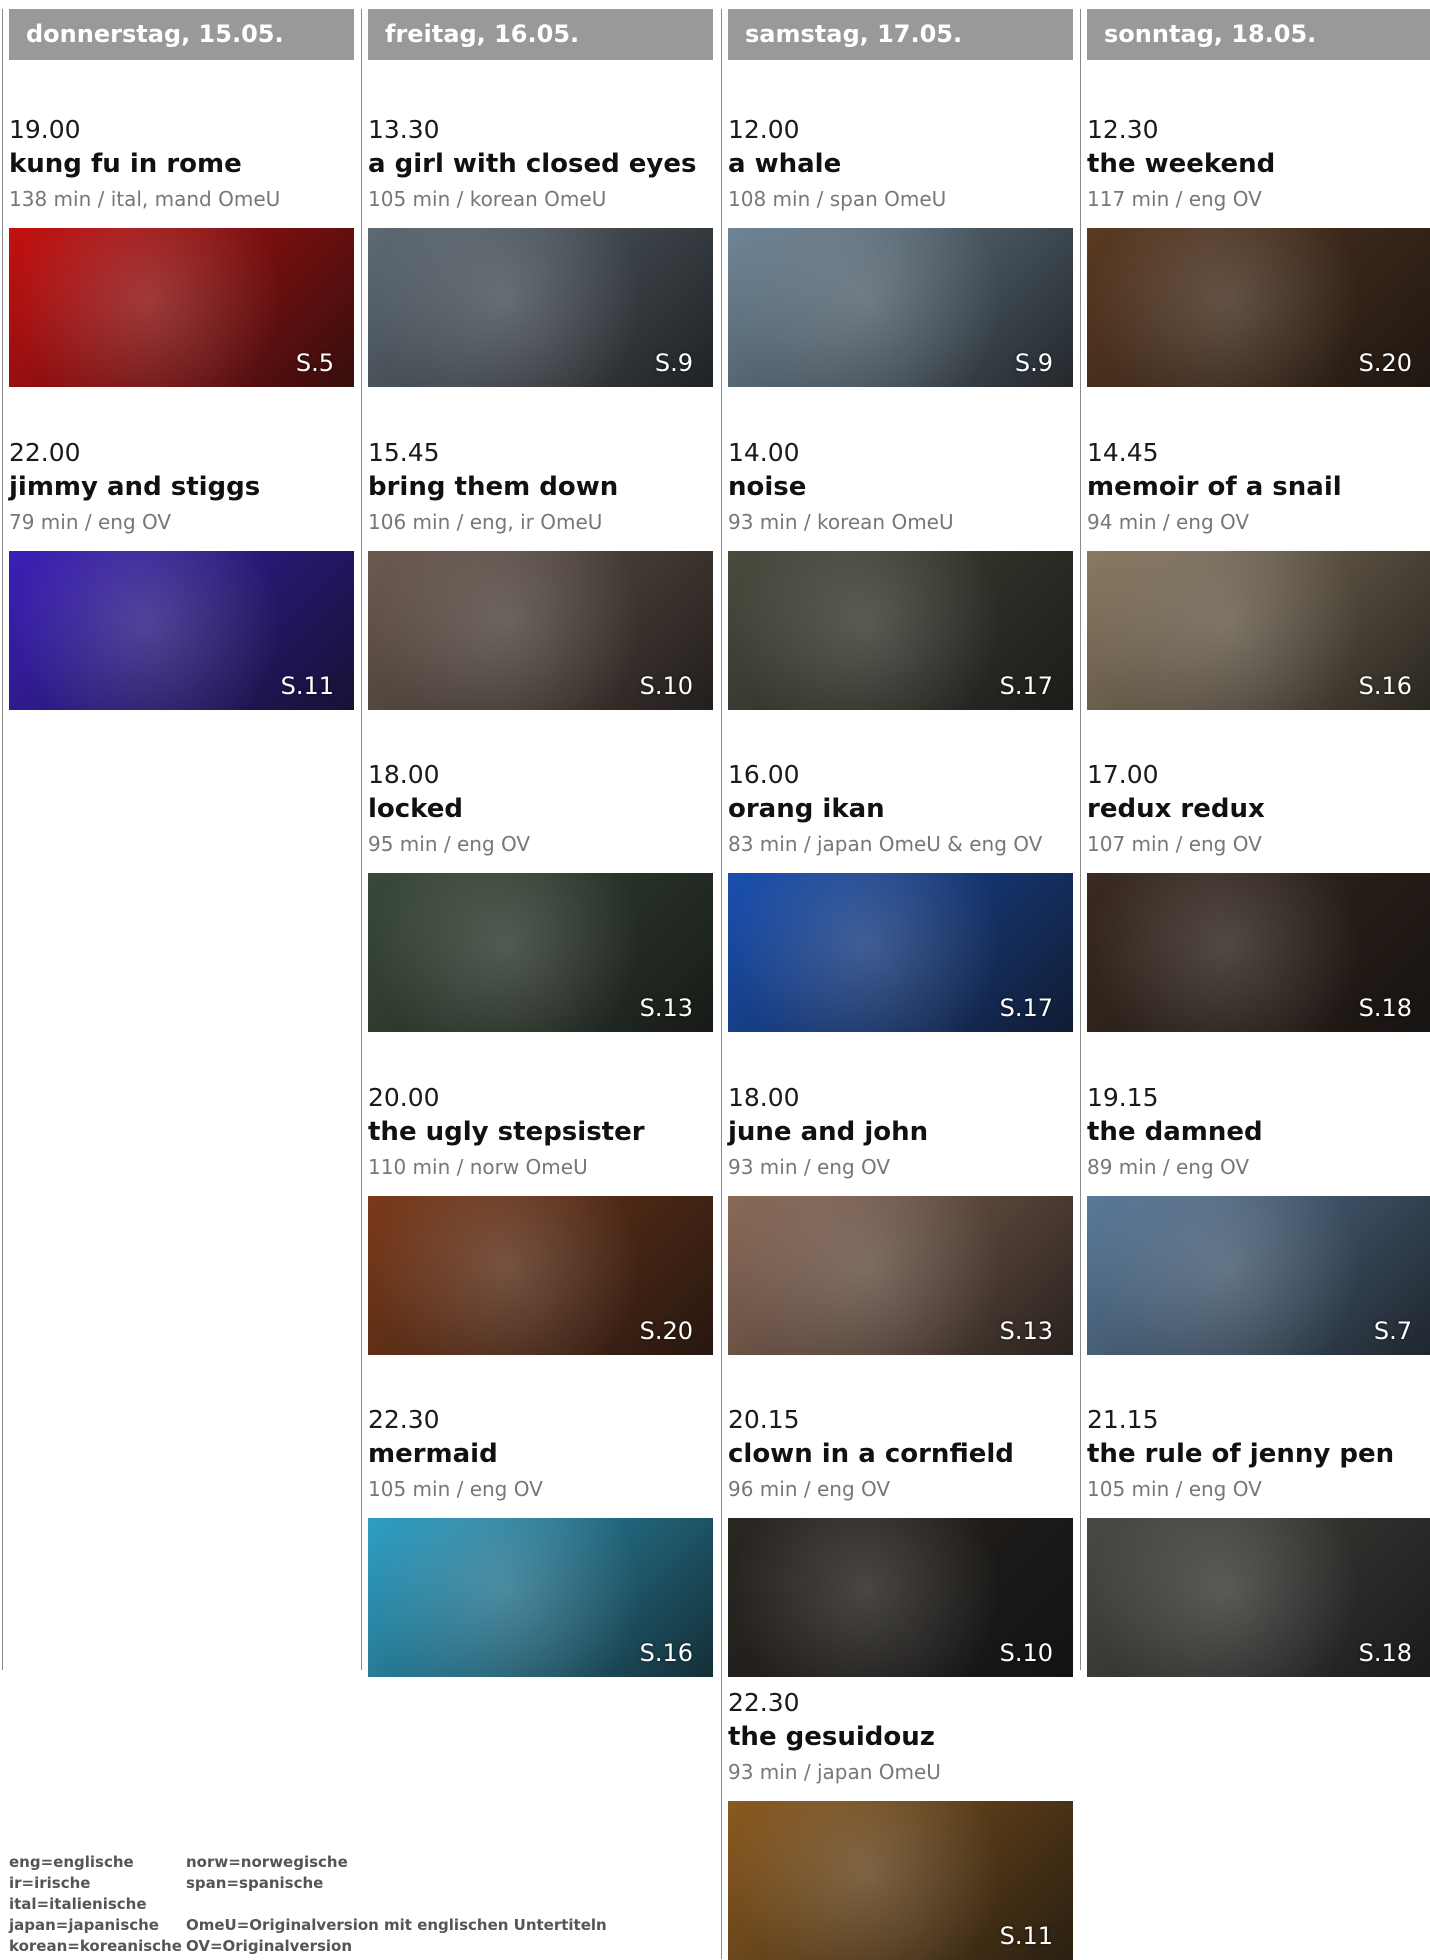 Image resolution: width=1430 pixels, height=1960 pixels. I want to click on legend-line: span=spanische, so click(255, 1883).